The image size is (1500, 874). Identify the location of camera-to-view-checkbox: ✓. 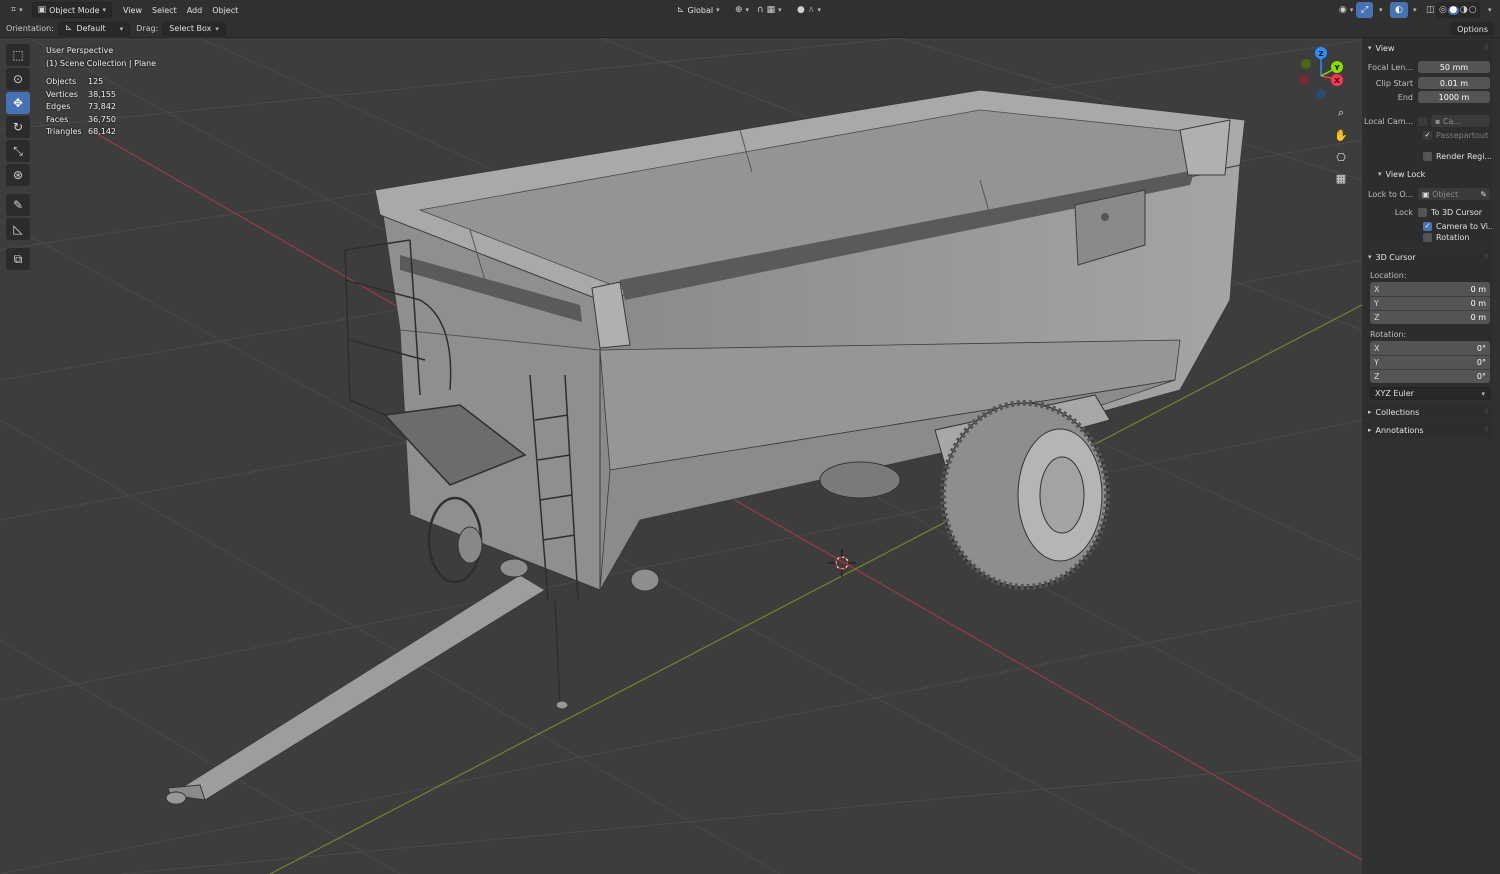
(1427, 226).